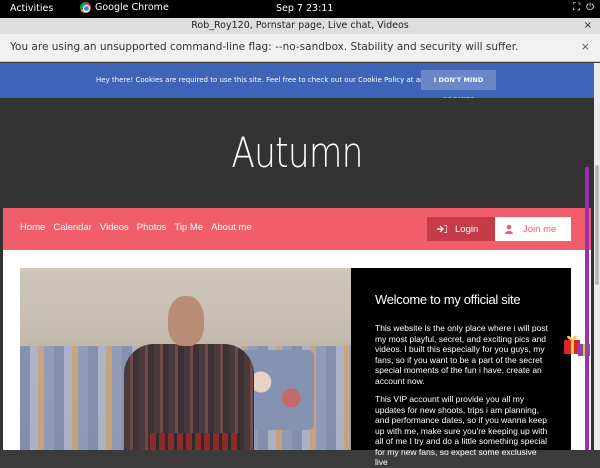  I want to click on clock: Sep 7 23:11, so click(304, 8).